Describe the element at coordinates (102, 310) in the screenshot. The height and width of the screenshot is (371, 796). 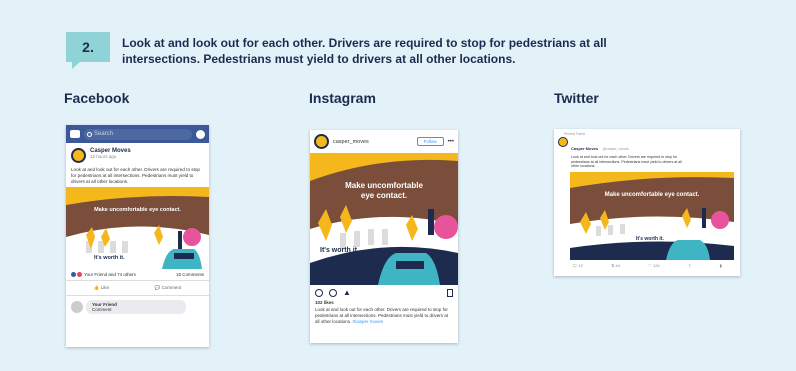
I see `comment-text: Comment` at that location.